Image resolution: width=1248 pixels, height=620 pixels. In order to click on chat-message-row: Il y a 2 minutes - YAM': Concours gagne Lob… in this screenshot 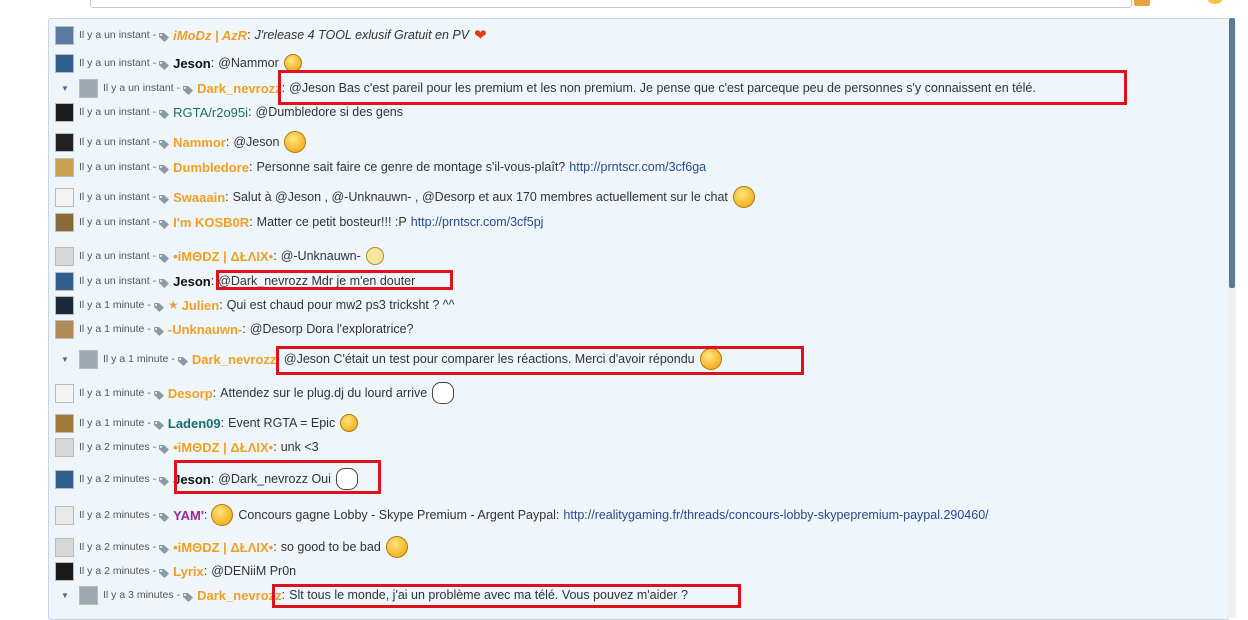, I will do `click(519, 515)`.